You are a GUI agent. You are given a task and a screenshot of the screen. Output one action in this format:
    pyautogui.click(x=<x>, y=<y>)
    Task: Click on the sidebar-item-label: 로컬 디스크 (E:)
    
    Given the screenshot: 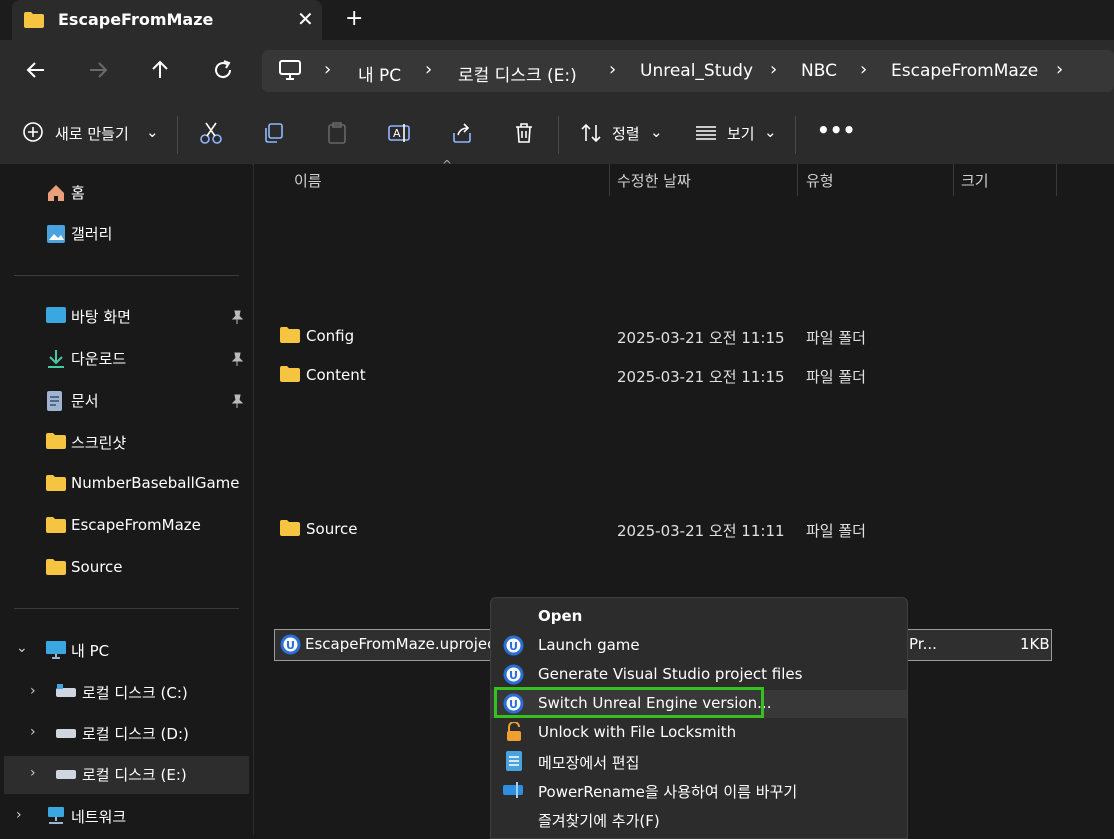 What is the action you would take?
    pyautogui.click(x=134, y=775)
    